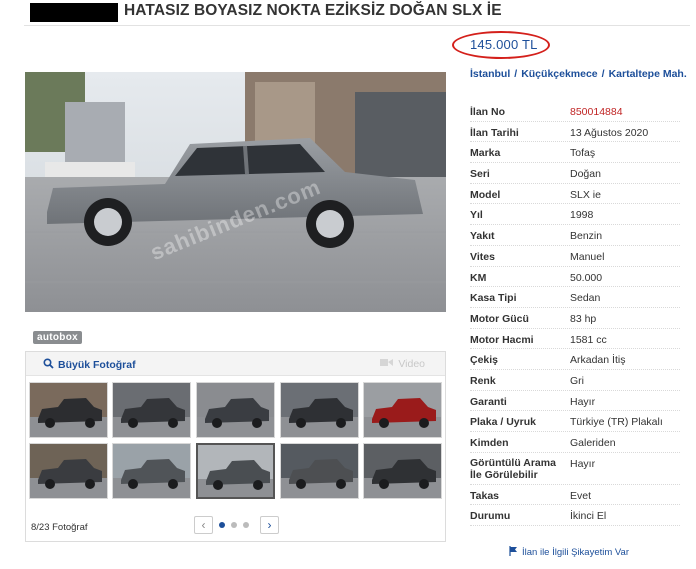  Describe the element at coordinates (502, 339) in the screenshot. I see `detail-key: Motor Hacmi` at that location.